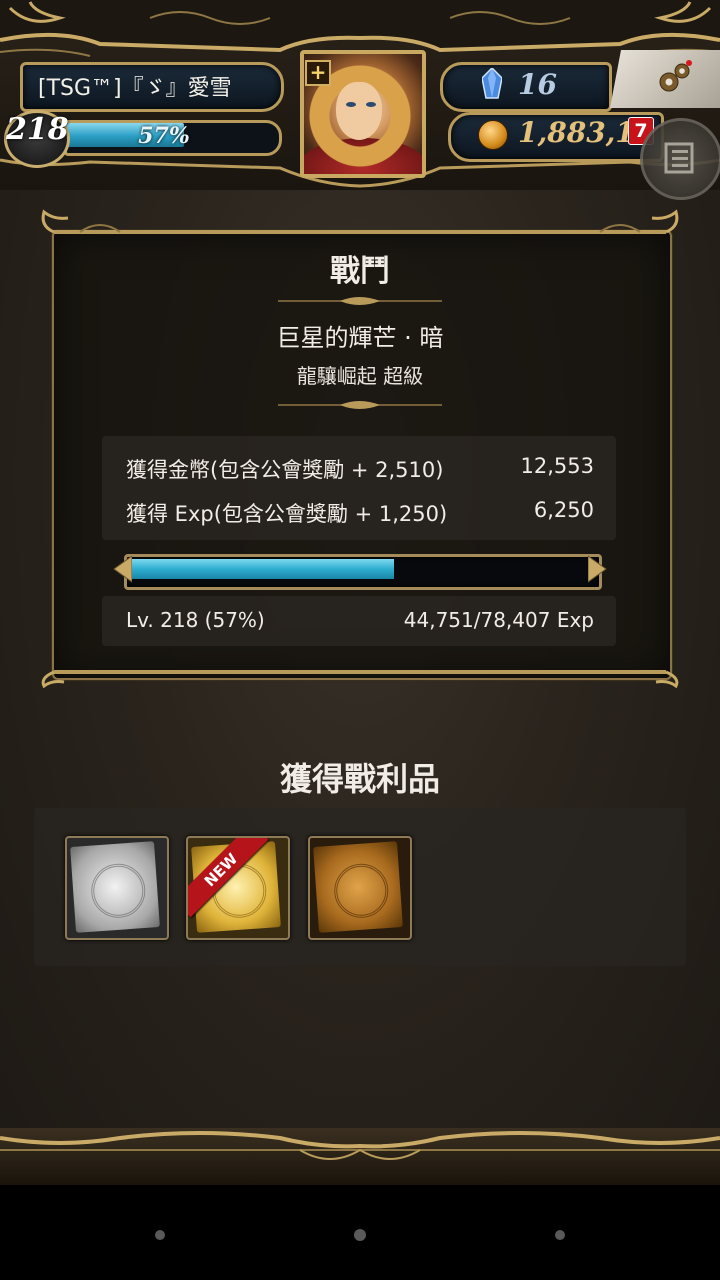  What do you see at coordinates (679, 158) in the screenshot?
I see `menu-list-icon` at bounding box center [679, 158].